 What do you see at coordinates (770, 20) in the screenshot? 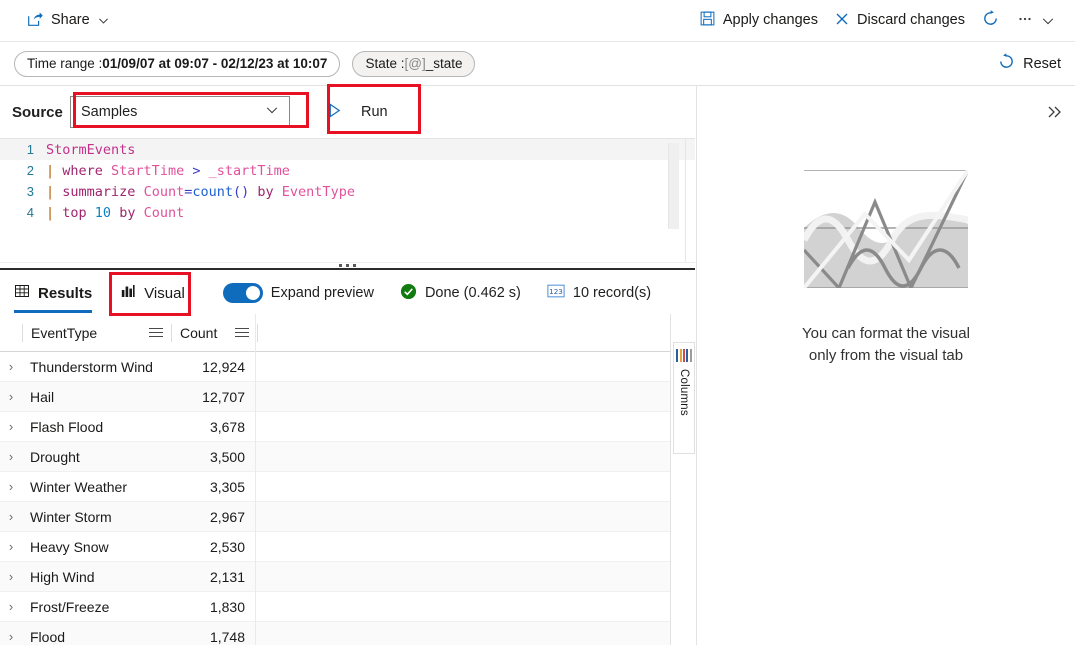
I see `apply-changes-label: Apply changes` at bounding box center [770, 20].